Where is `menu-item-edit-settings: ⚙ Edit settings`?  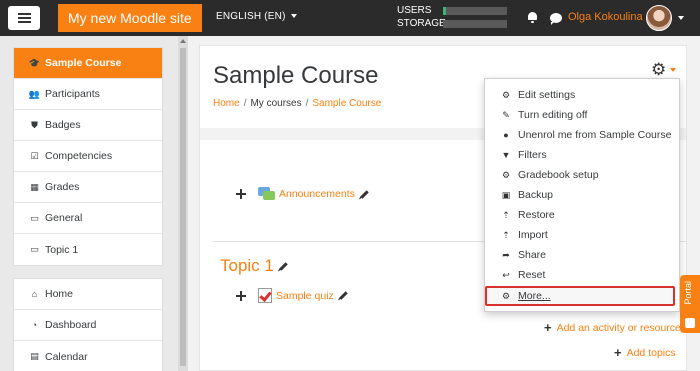 menu-item-edit-settings: ⚙ Edit settings is located at coordinates (582, 95).